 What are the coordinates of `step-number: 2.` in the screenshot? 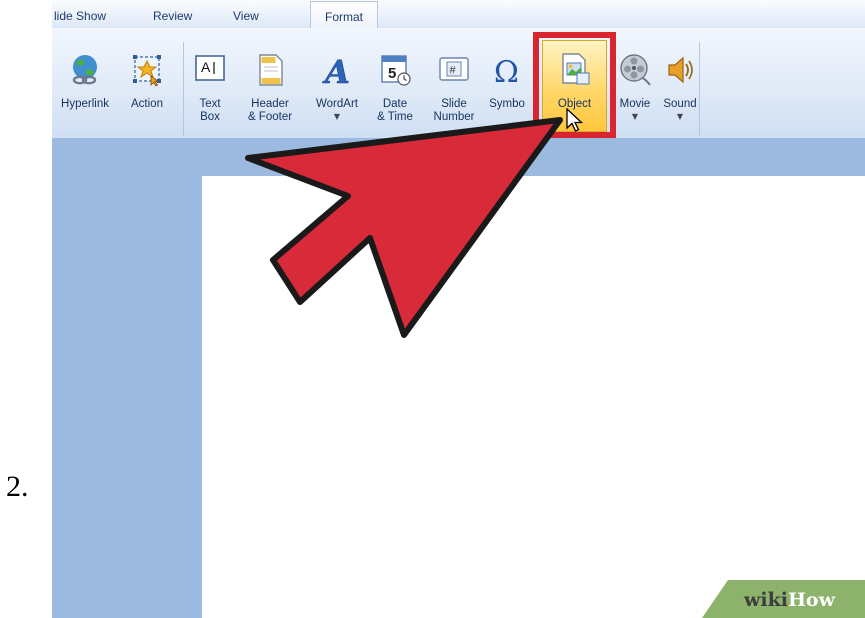 It's located at (17, 486).